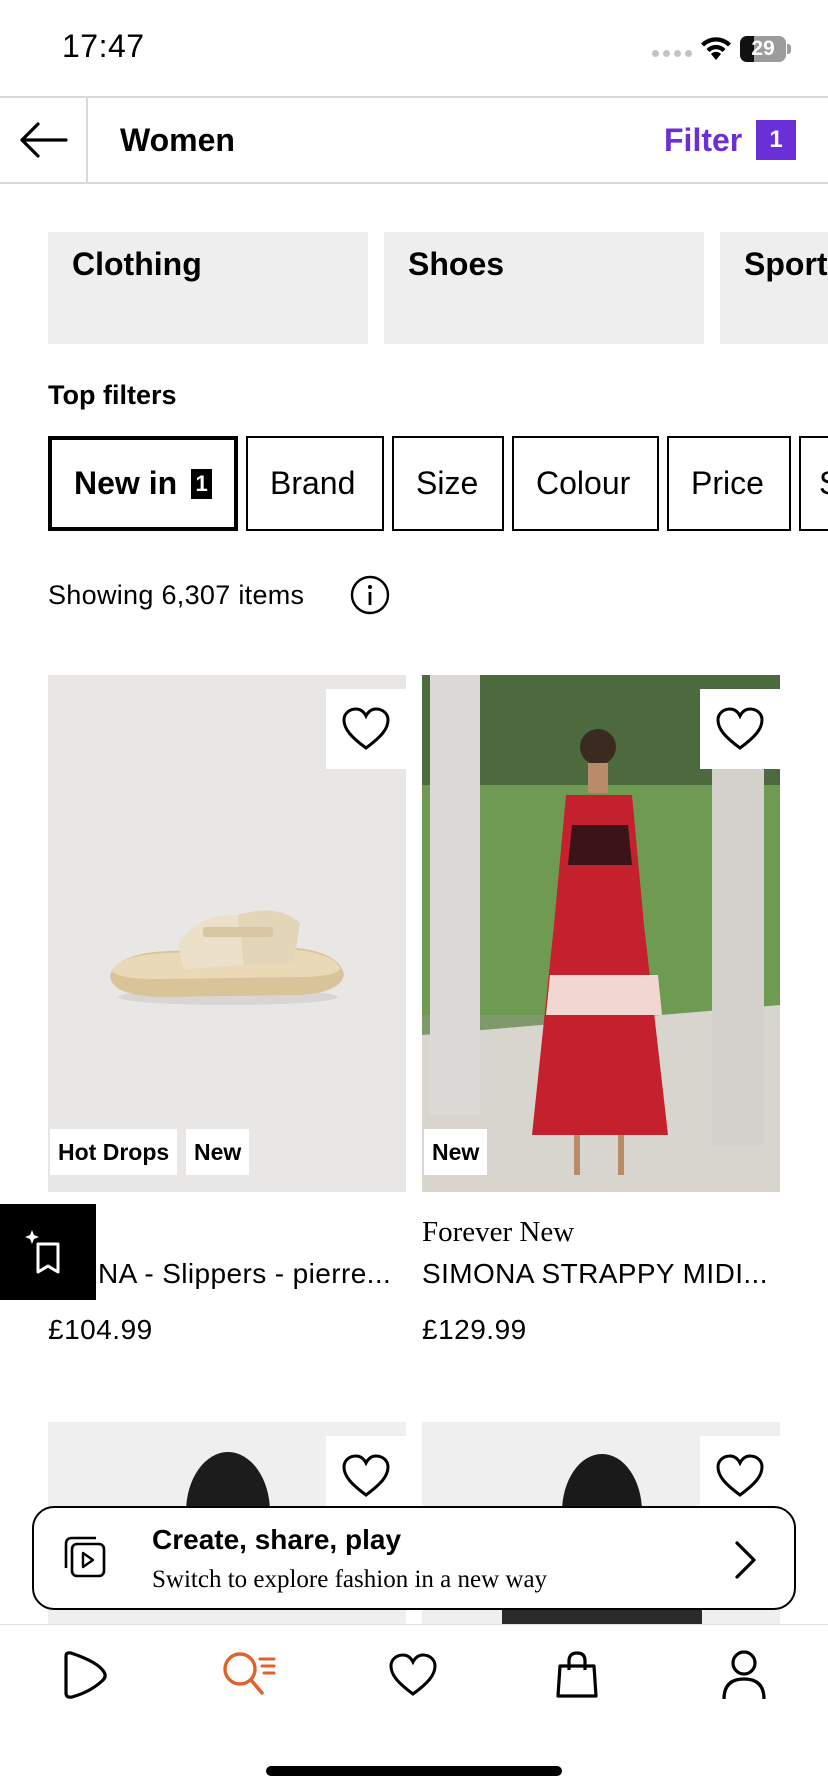  What do you see at coordinates (126, 483) in the screenshot?
I see `chip-label: New in` at bounding box center [126, 483].